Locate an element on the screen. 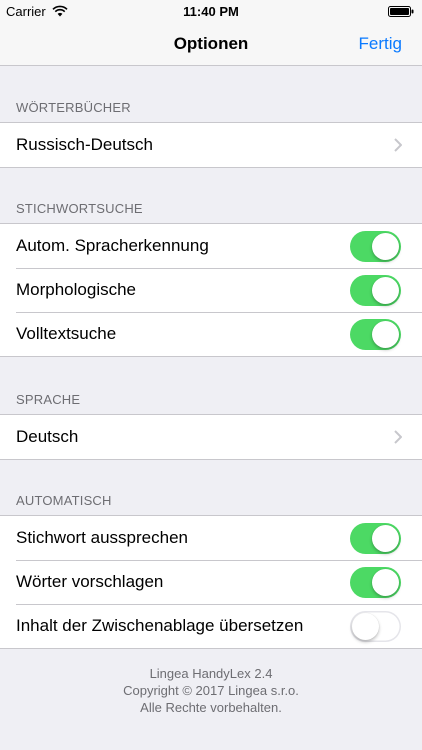  translate-clipboard-toggle is located at coordinates (375, 626).